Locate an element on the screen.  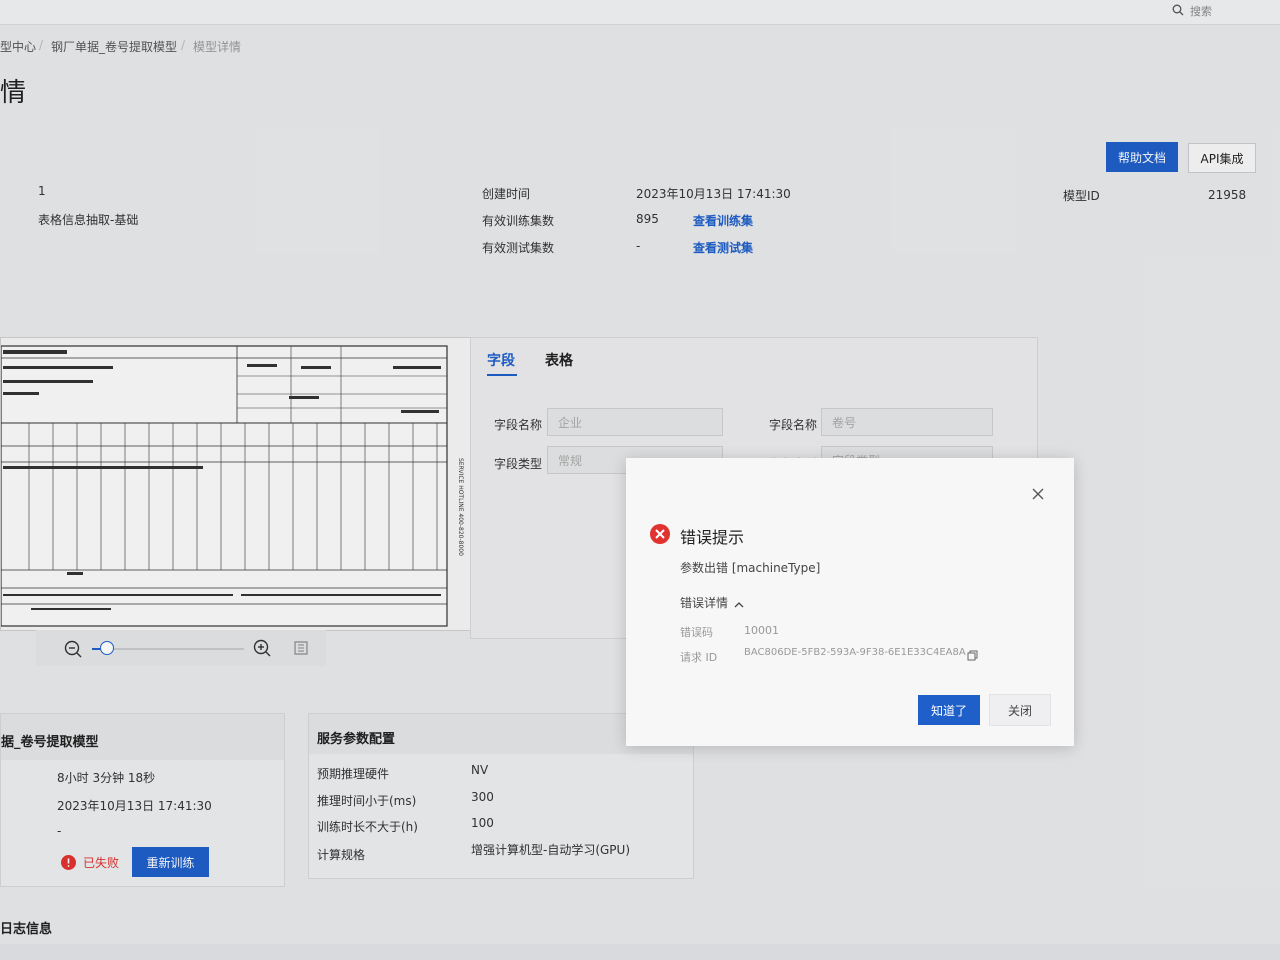
copy-icon is located at coordinates (972, 655).